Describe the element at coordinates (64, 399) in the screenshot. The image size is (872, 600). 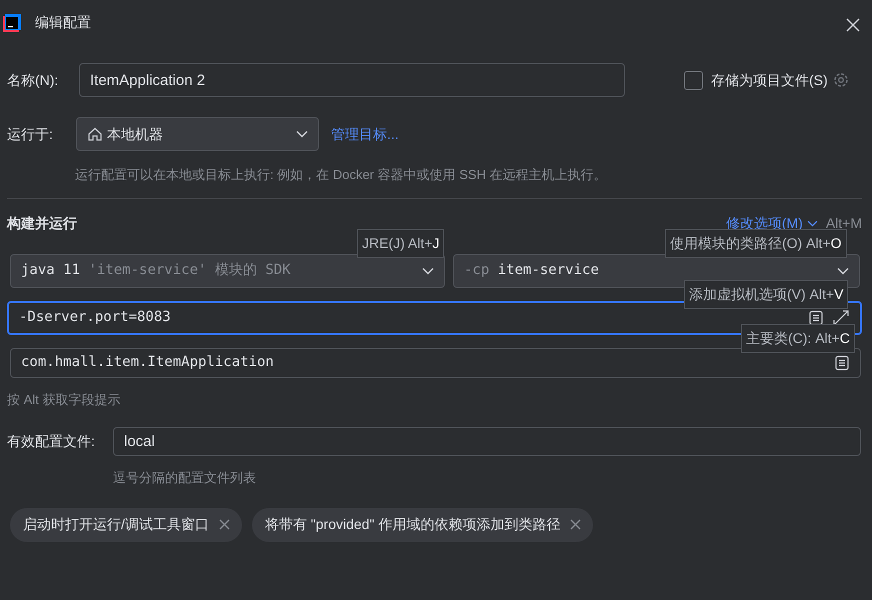
I see `hint-text: 按 Alt 获取字段提示` at that location.